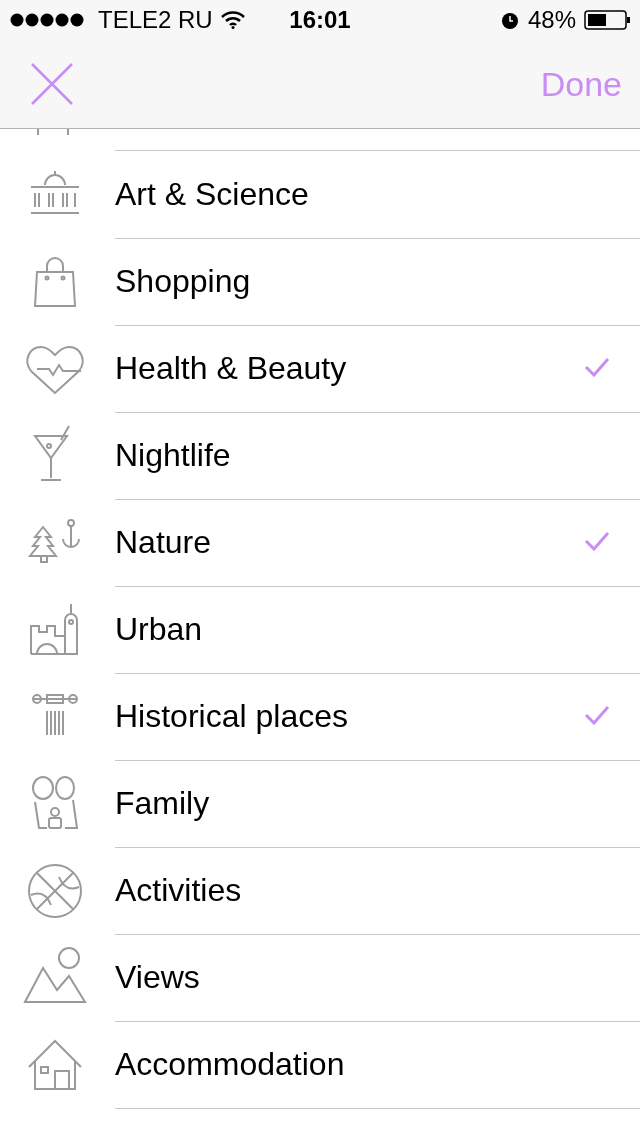  What do you see at coordinates (183, 281) in the screenshot?
I see `category-label: Shopping` at bounding box center [183, 281].